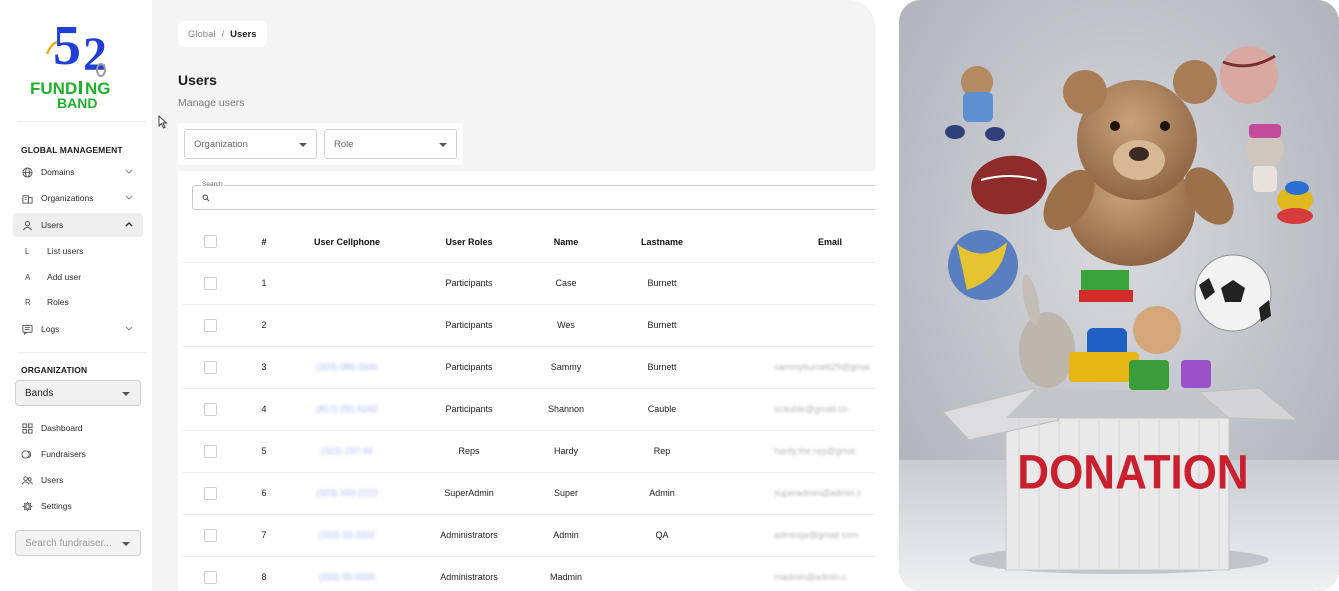  What do you see at coordinates (468, 242) in the screenshot?
I see `header-roles: User Roles` at bounding box center [468, 242].